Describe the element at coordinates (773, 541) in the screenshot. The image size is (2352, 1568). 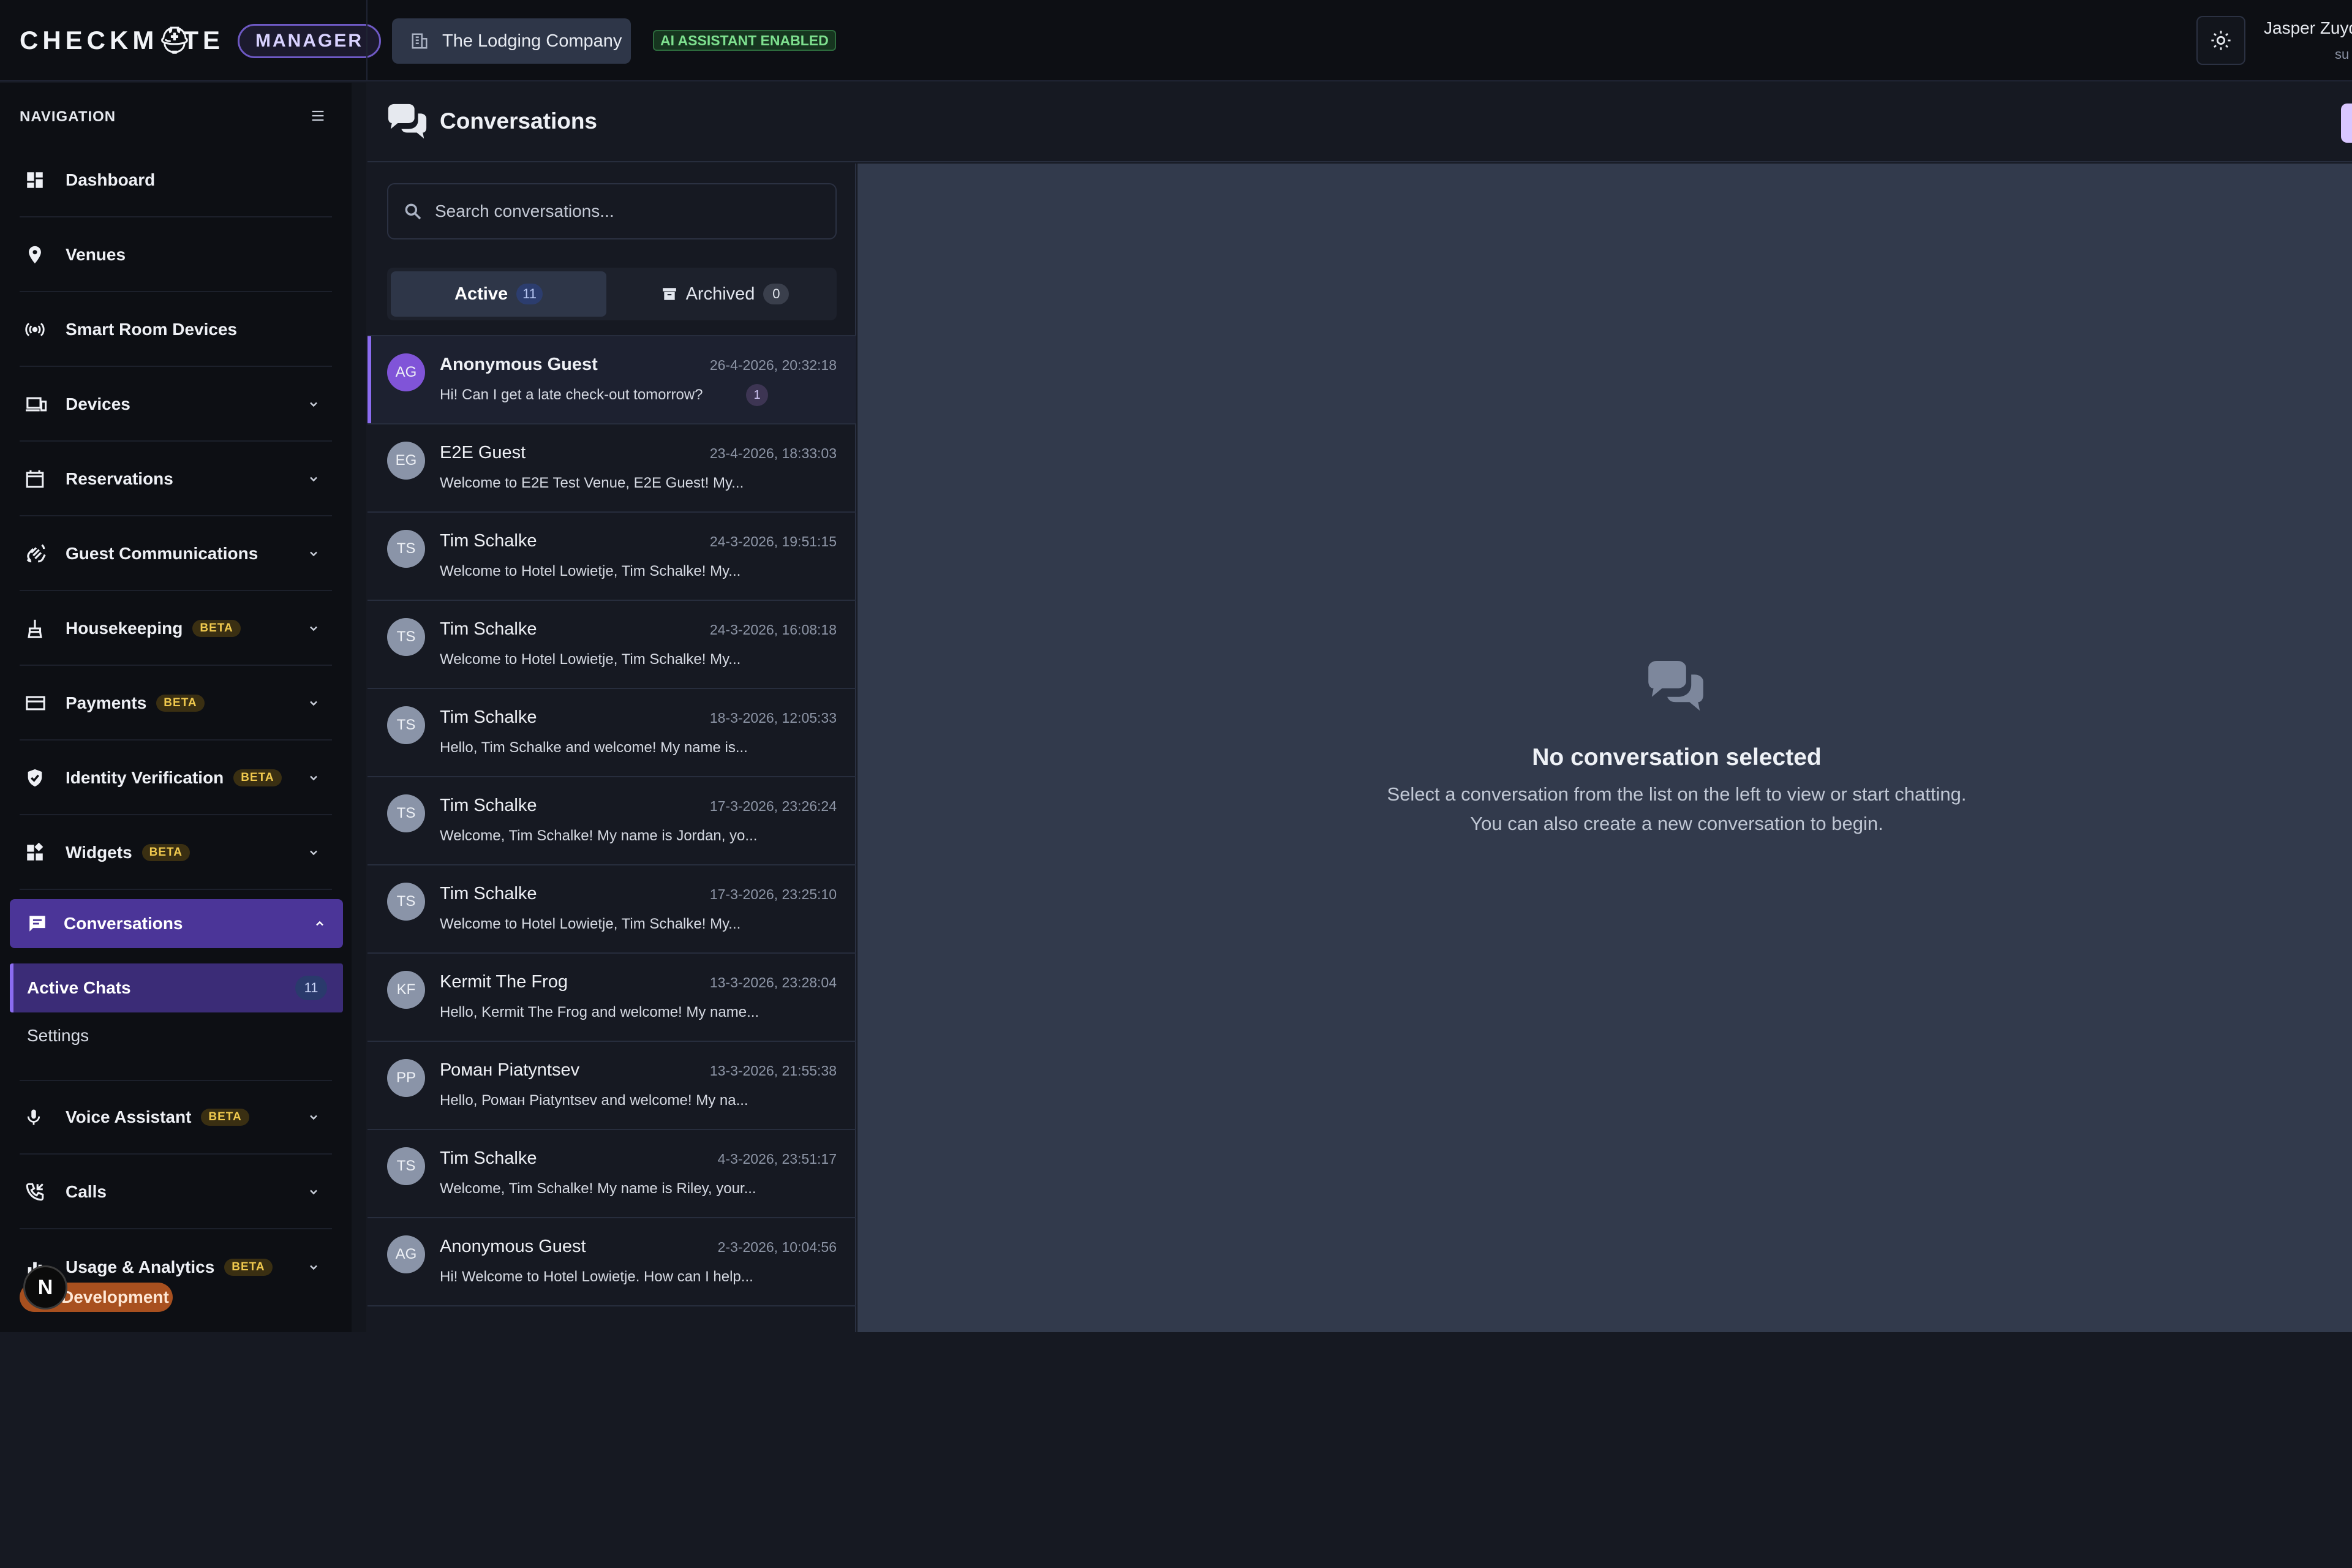
I see `conversation-time: 24-3-2026, 19:51:15` at that location.